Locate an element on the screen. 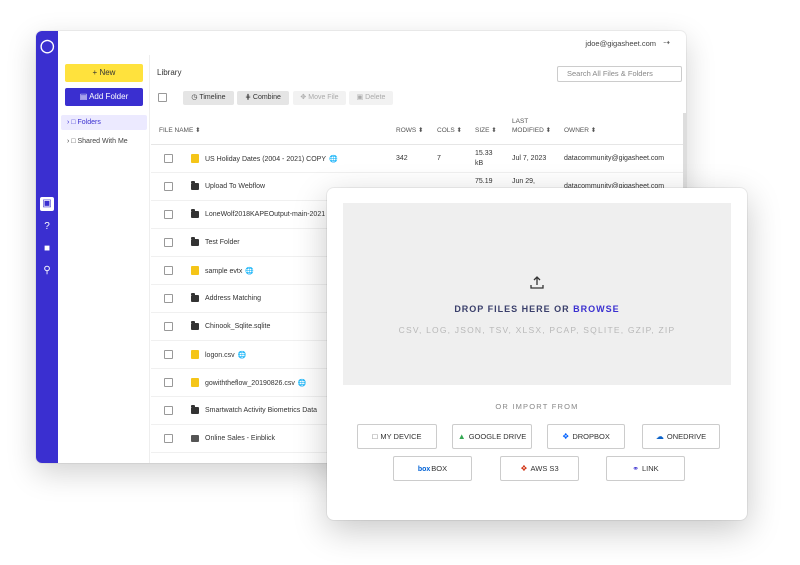 The width and height of the screenshot is (800, 565). browse-link: BROWSE is located at coordinates (596, 309).